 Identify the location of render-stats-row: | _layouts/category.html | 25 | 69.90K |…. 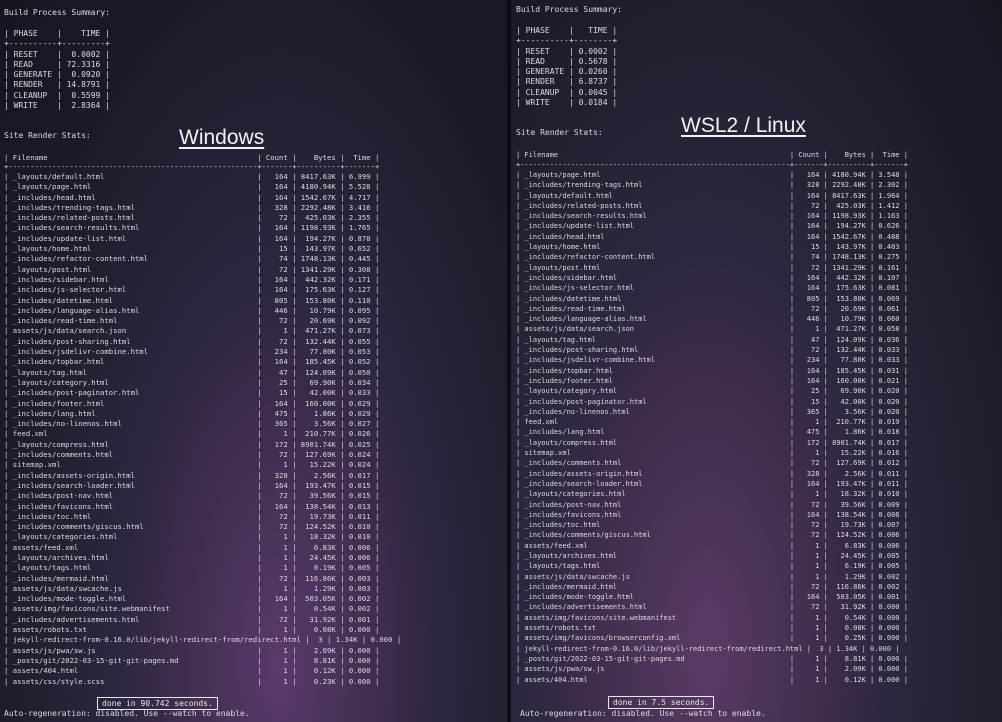
(712, 391).